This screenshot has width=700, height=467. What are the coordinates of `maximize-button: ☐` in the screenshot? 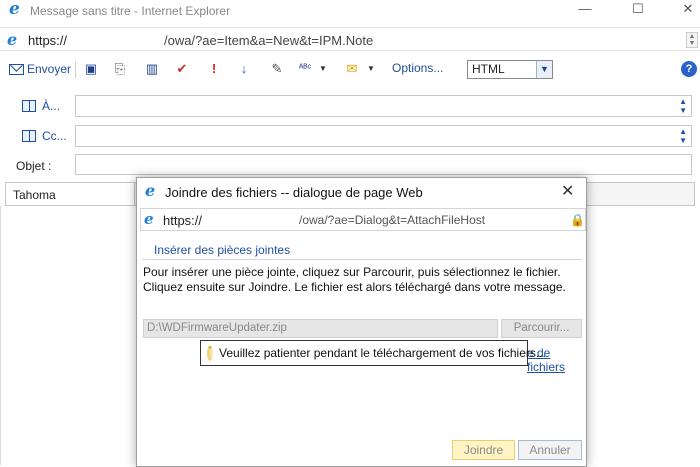 It's located at (638, 10).